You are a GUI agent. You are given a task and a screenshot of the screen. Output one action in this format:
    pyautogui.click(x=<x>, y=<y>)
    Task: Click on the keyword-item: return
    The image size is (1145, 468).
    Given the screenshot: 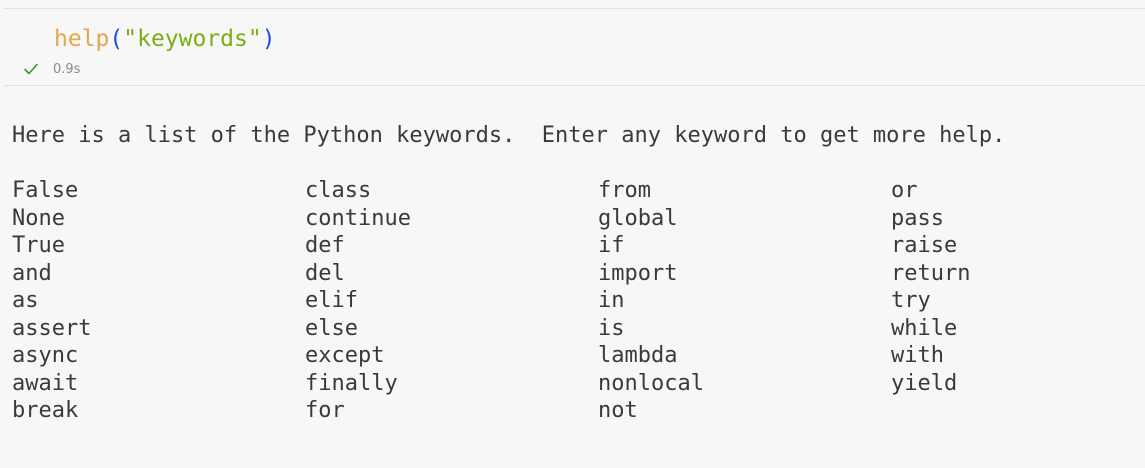 What is the action you would take?
    pyautogui.click(x=931, y=273)
    